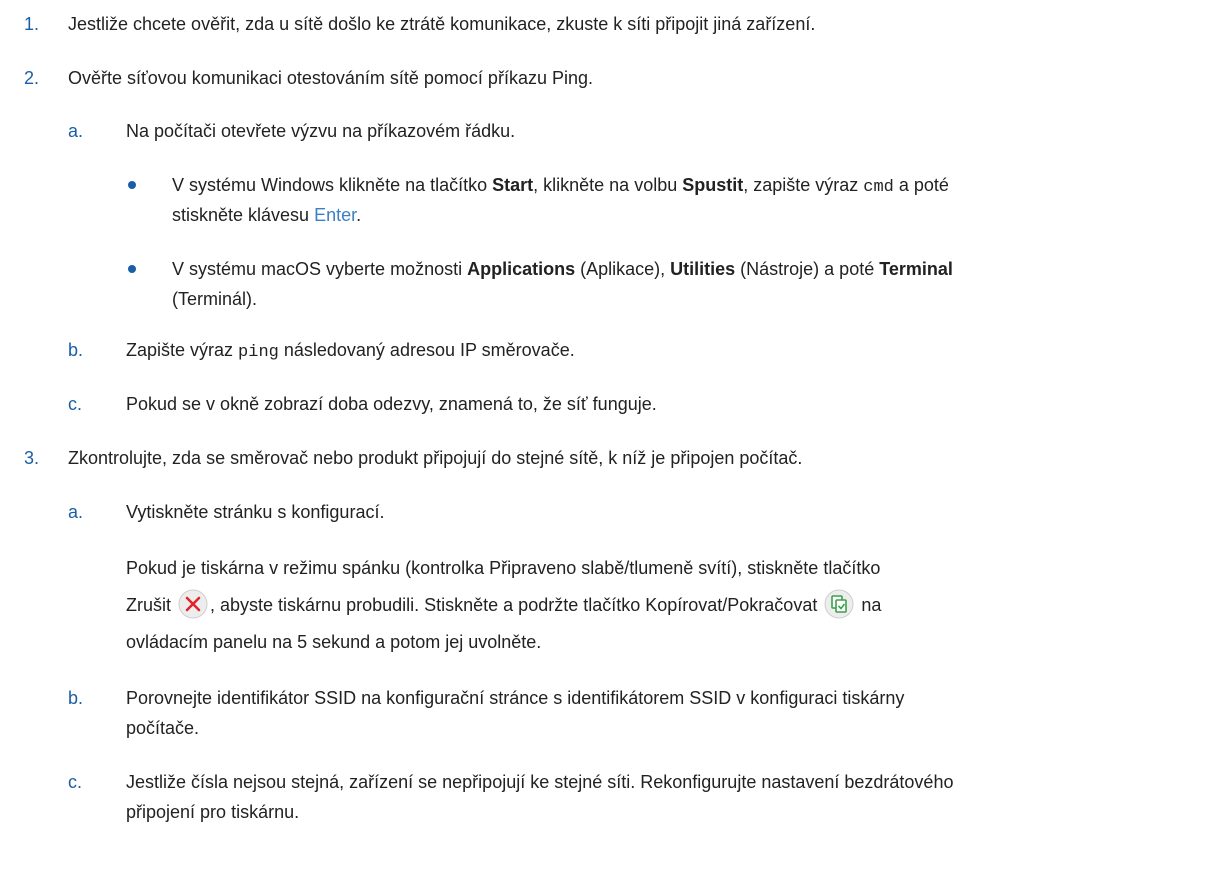  I want to click on substep-3a-label: a., so click(76, 512).